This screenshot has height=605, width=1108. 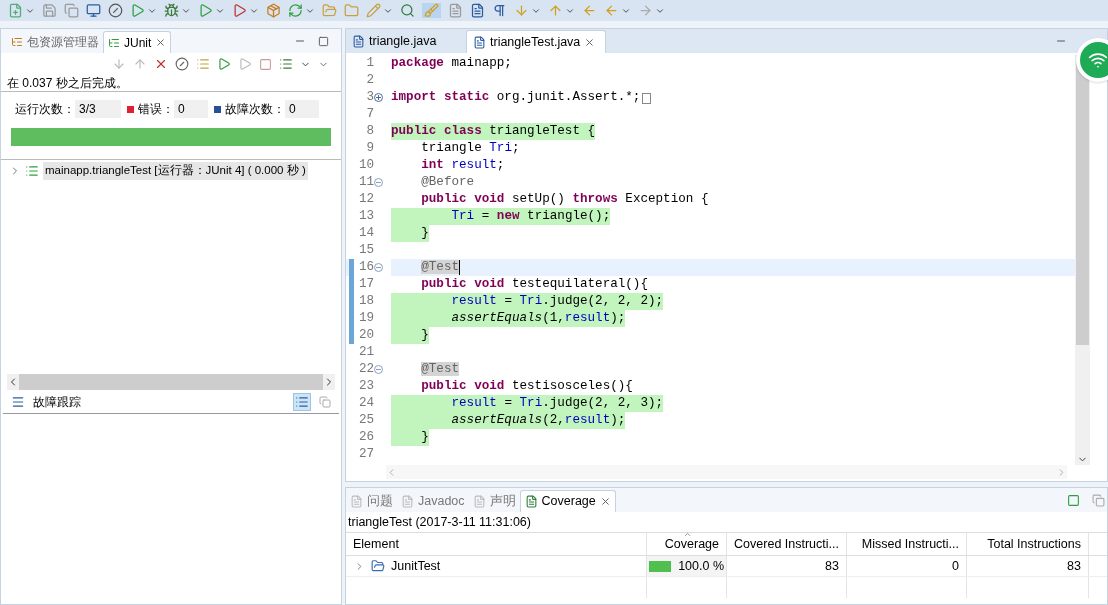 What do you see at coordinates (55, 42) in the screenshot?
I see `view-tab: 包资源管理器` at bounding box center [55, 42].